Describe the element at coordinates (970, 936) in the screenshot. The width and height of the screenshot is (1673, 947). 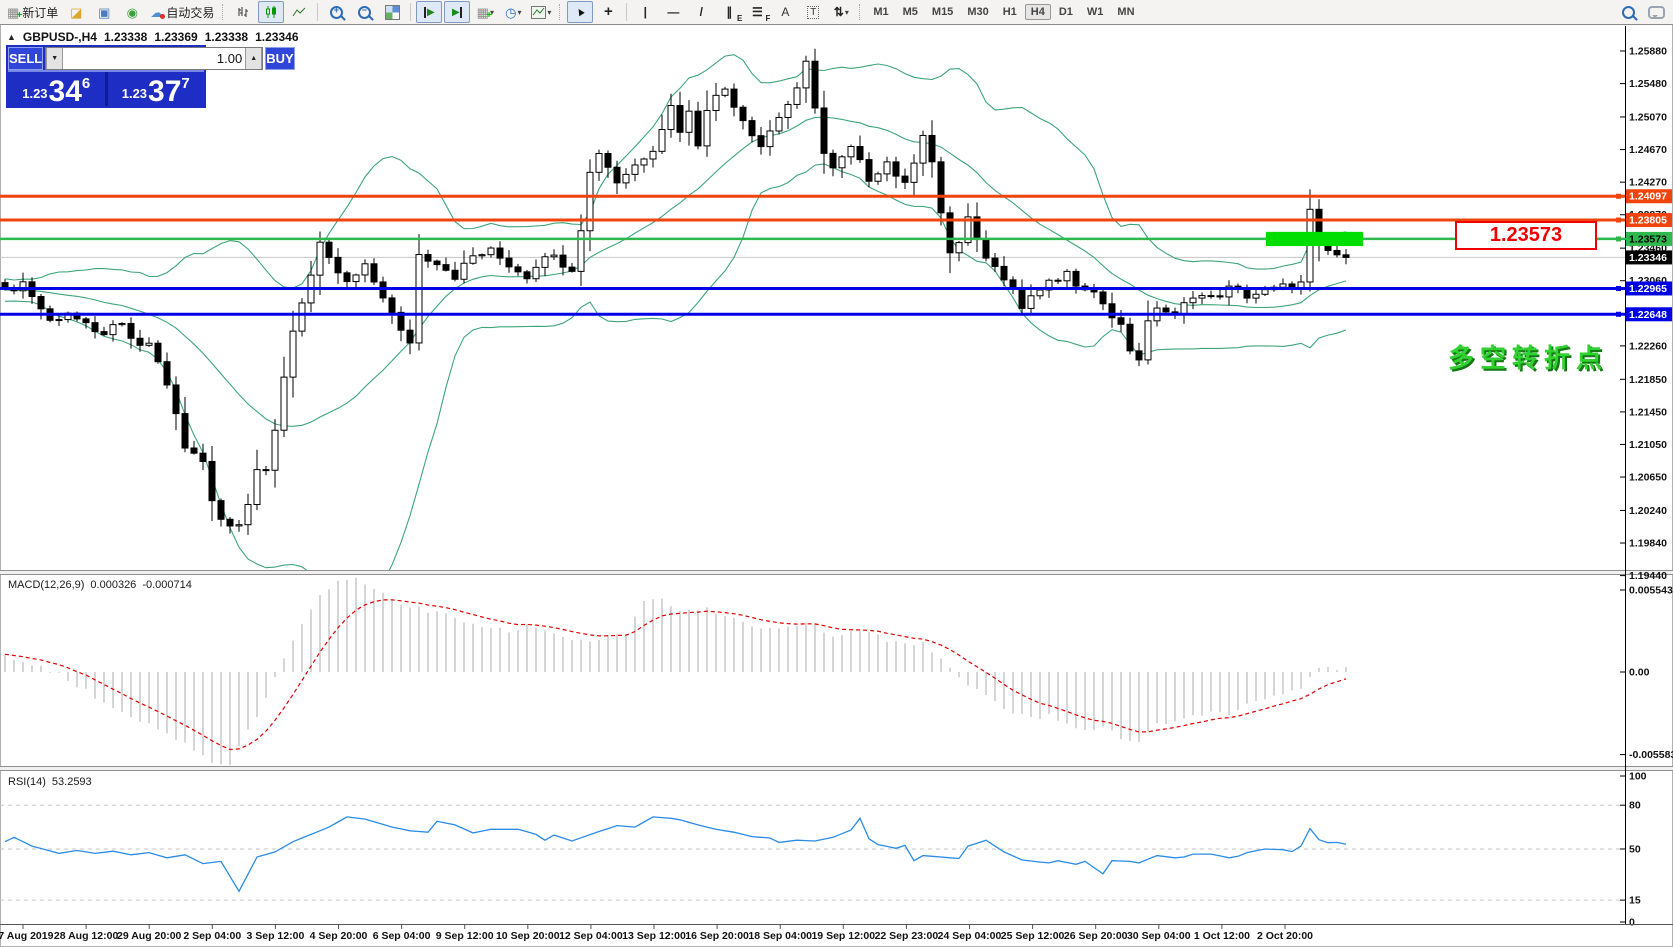
I see `time-tick: 24 Sep 04:00` at that location.